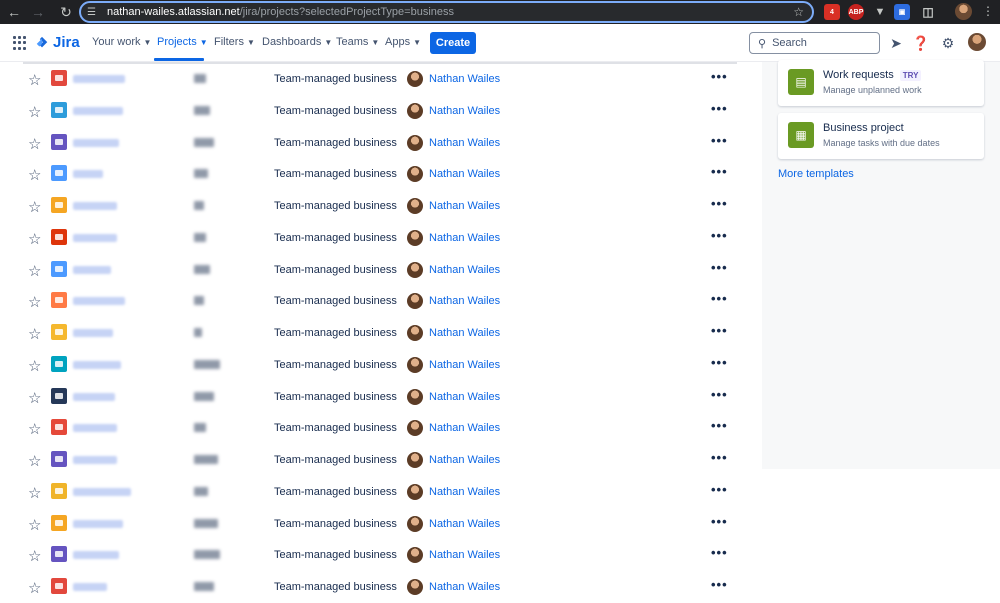 This screenshot has height=603, width=1000. Describe the element at coordinates (902, 12) in the screenshot. I see `translate-extension-icon: ▣` at that location.